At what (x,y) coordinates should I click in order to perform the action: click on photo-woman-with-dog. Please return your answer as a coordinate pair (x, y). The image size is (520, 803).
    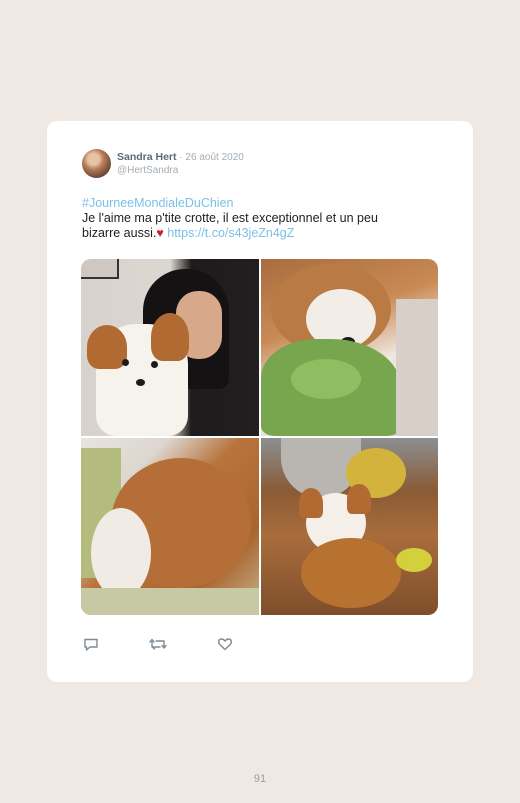
    Looking at the image, I should click on (170, 347).